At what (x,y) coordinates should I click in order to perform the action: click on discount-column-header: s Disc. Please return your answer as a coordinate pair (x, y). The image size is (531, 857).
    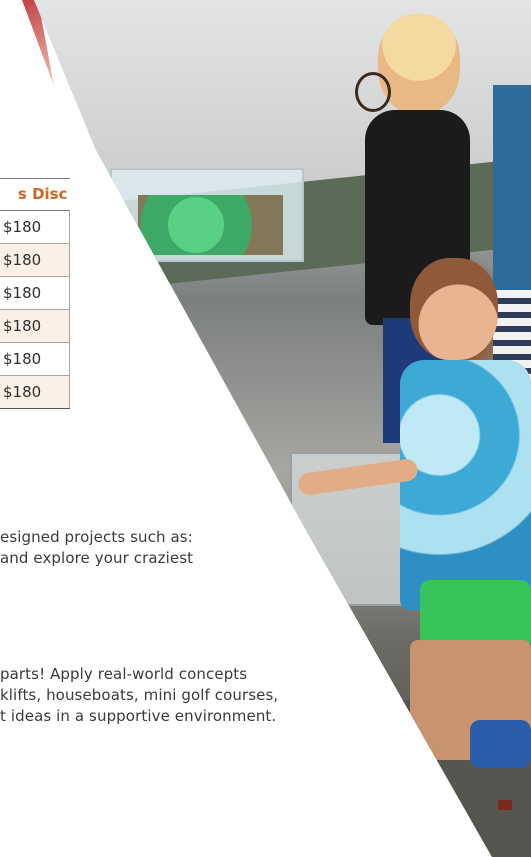
    Looking at the image, I should click on (35, 194).